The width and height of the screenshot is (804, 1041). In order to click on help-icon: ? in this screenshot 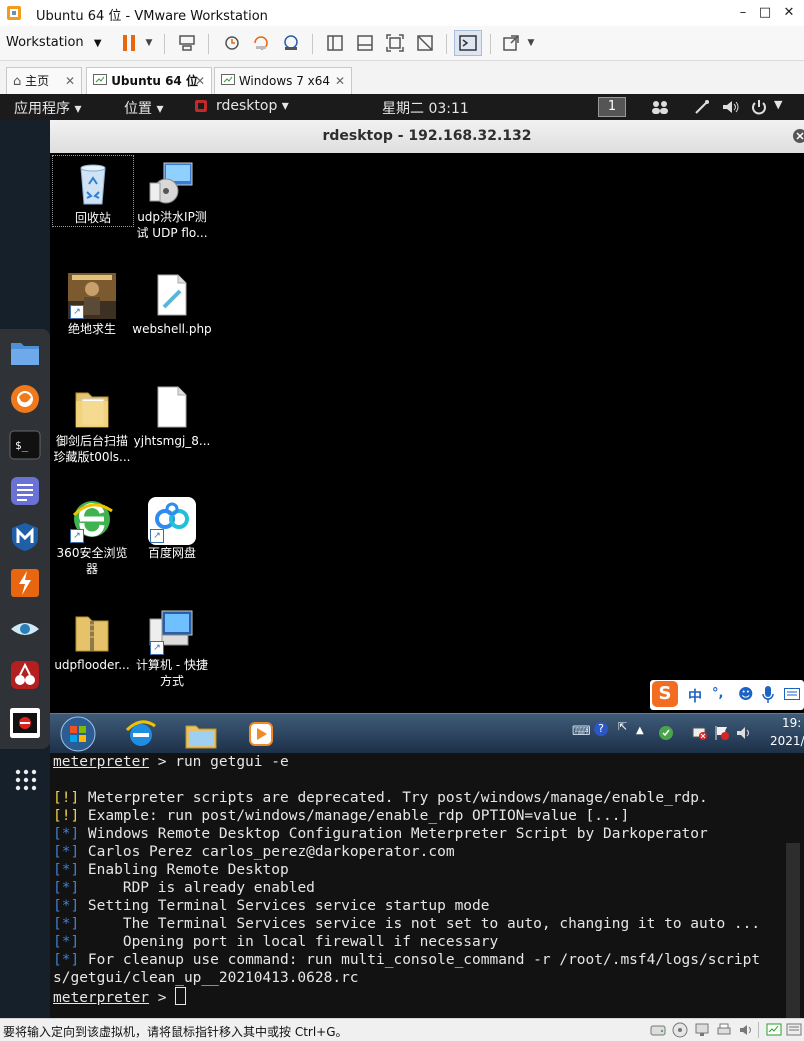, I will do `click(601, 729)`.